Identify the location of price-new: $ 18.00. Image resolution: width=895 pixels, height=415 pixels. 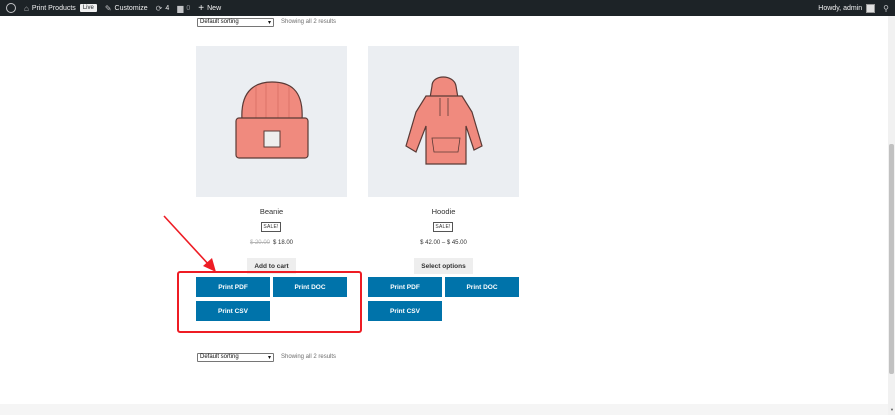
(283, 243).